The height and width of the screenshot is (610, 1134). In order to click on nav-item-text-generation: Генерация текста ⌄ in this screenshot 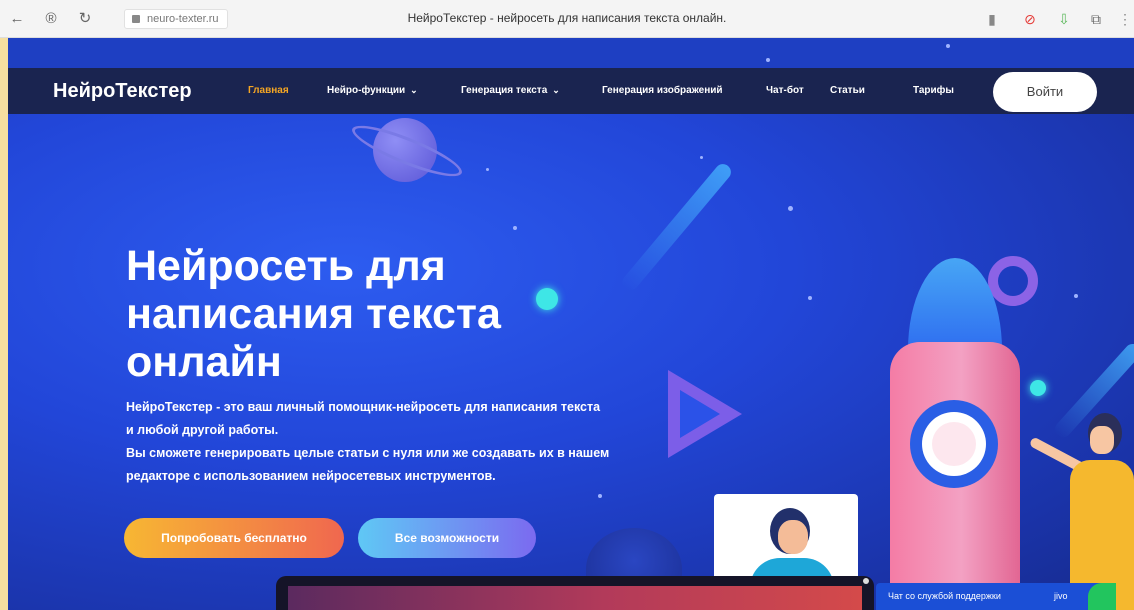, I will do `click(510, 90)`.